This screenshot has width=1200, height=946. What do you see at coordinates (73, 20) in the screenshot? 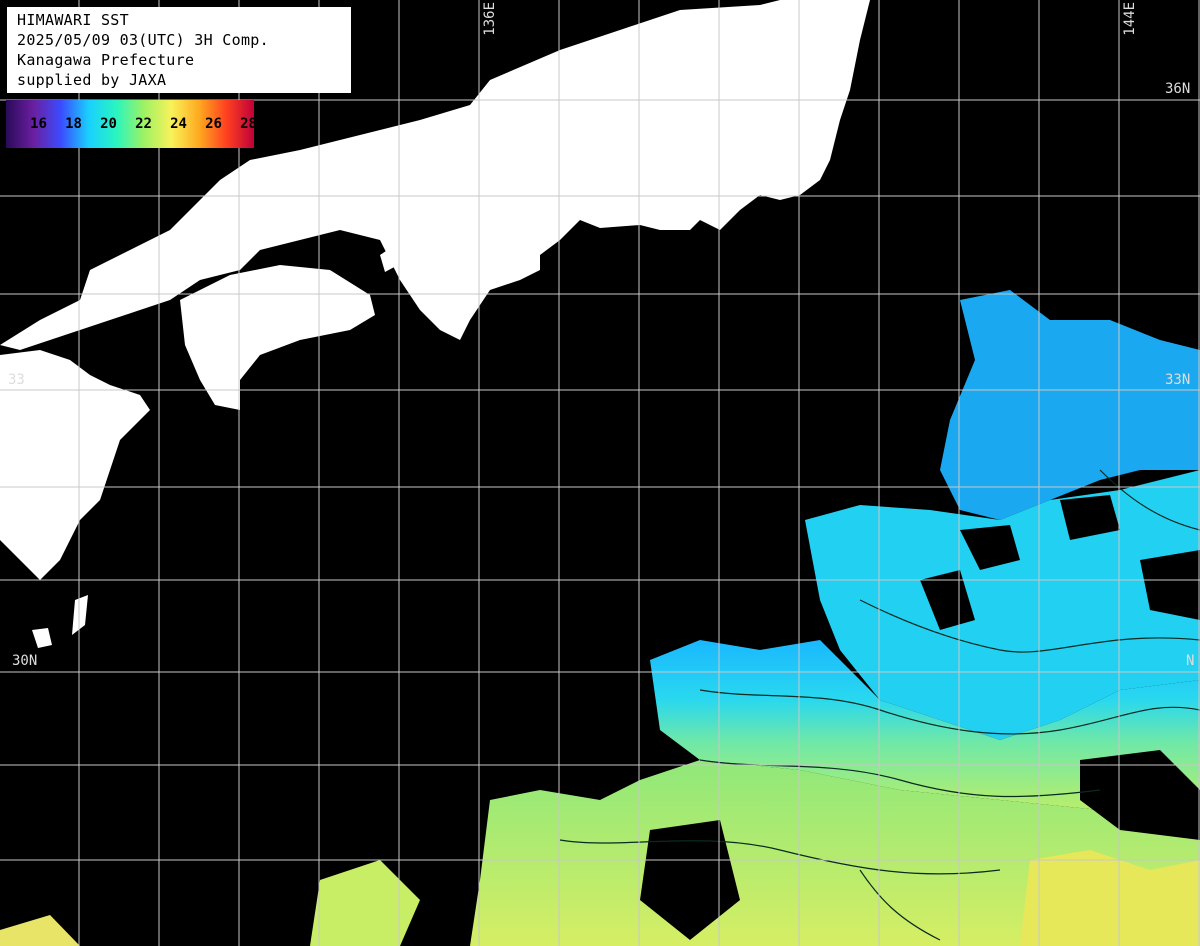
I see `info-title: HIMAWARI SST` at bounding box center [73, 20].